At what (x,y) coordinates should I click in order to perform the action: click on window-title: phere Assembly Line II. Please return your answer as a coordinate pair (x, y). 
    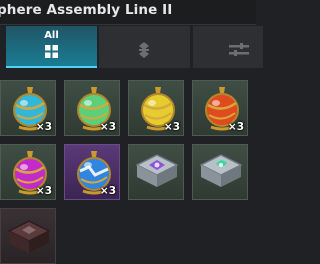
    Looking at the image, I should click on (86, 10).